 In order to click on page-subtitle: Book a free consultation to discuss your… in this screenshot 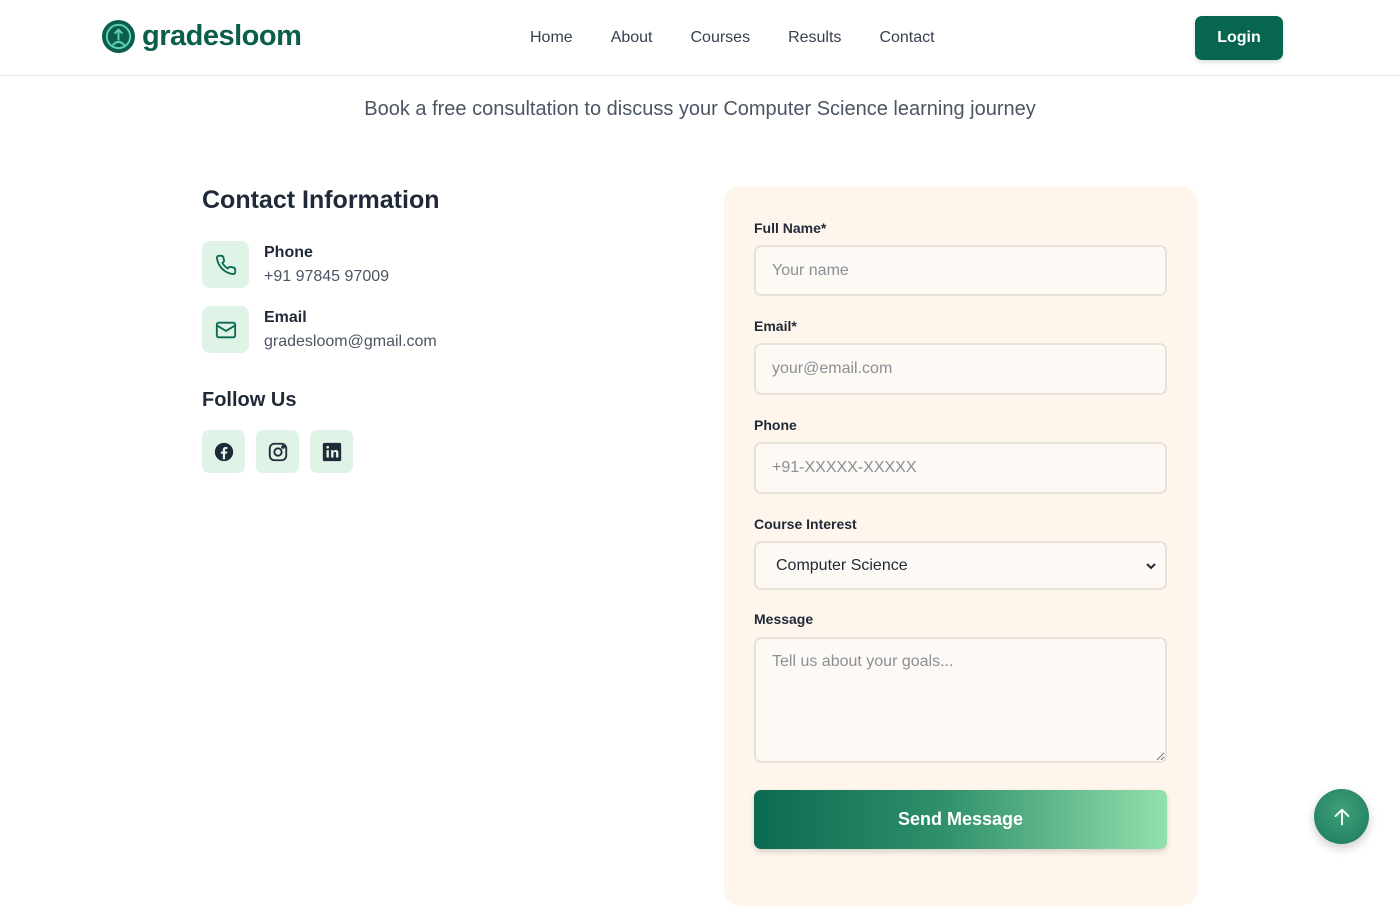, I will do `click(700, 109)`.